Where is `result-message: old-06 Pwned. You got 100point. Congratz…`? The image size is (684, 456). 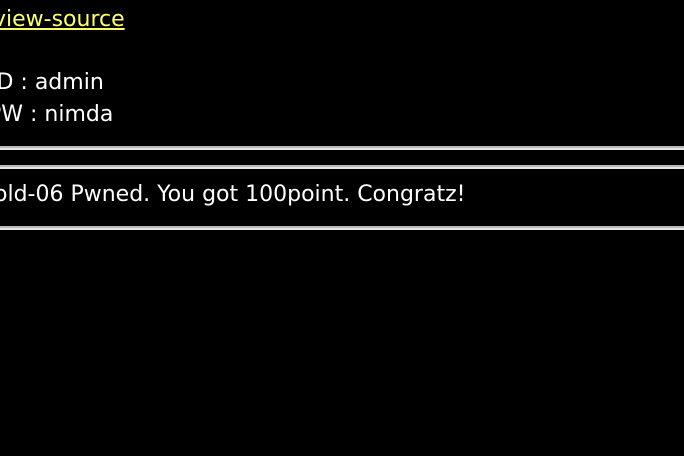 result-message: old-06 Pwned. You got 100point. Congratz… is located at coordinates (233, 194).